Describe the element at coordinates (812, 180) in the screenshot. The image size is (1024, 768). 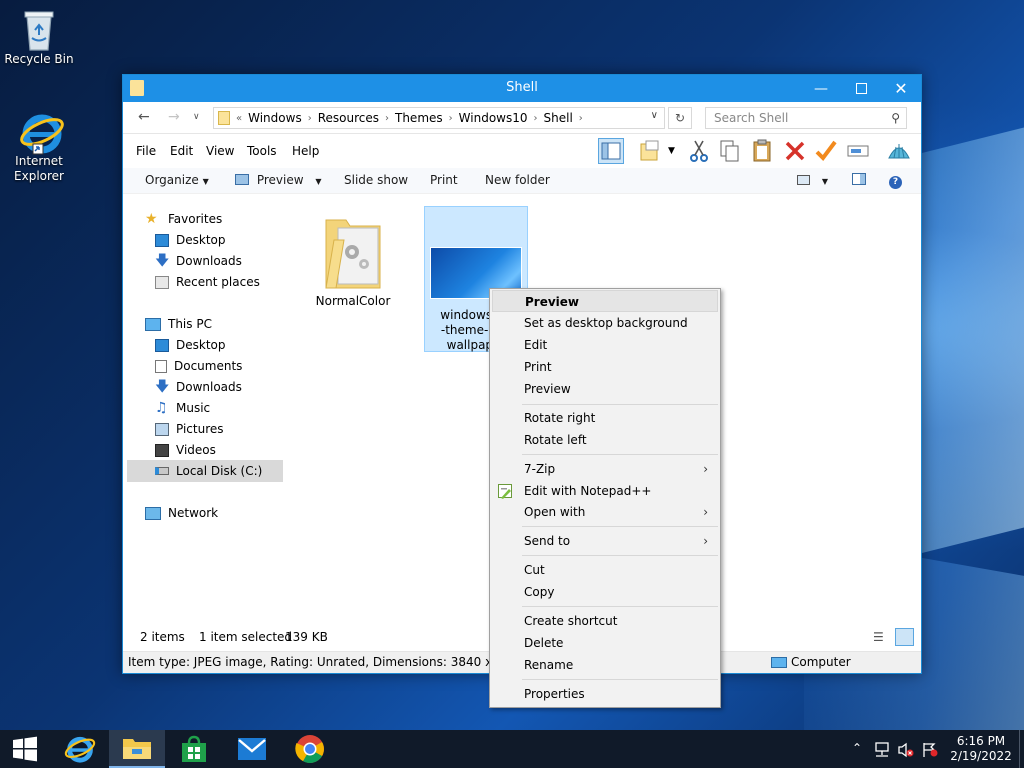
I see `change-view-button: ▼` at that location.